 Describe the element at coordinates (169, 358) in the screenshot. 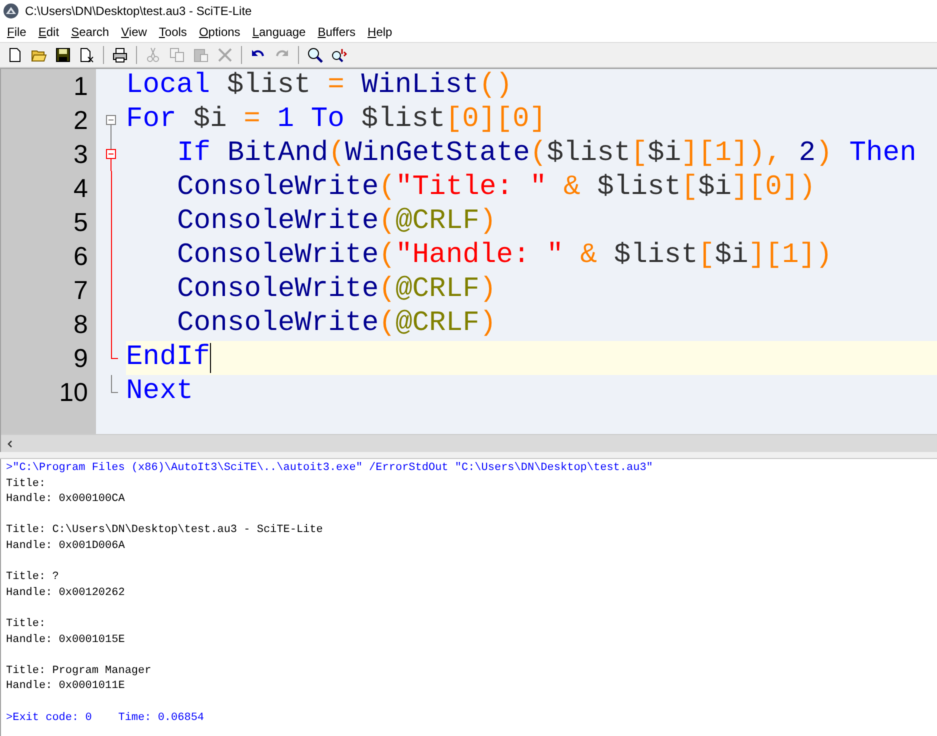

I see `code-line: EndIf` at that location.